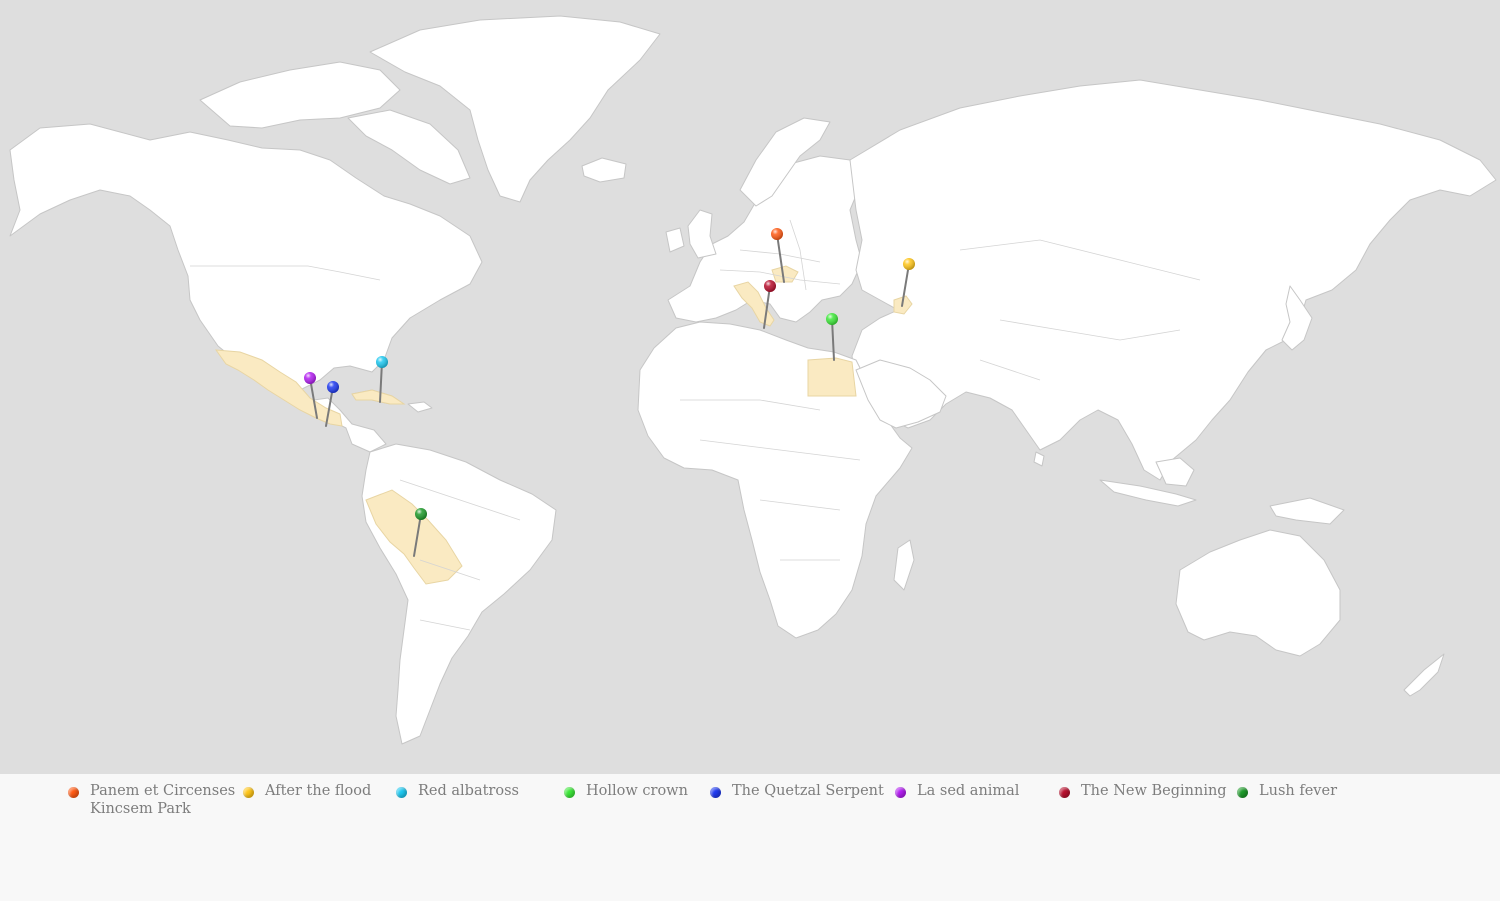 Image resolution: width=1500 pixels, height=901 pixels. What do you see at coordinates (1258, 593) in the screenshot?
I see `australia` at bounding box center [1258, 593].